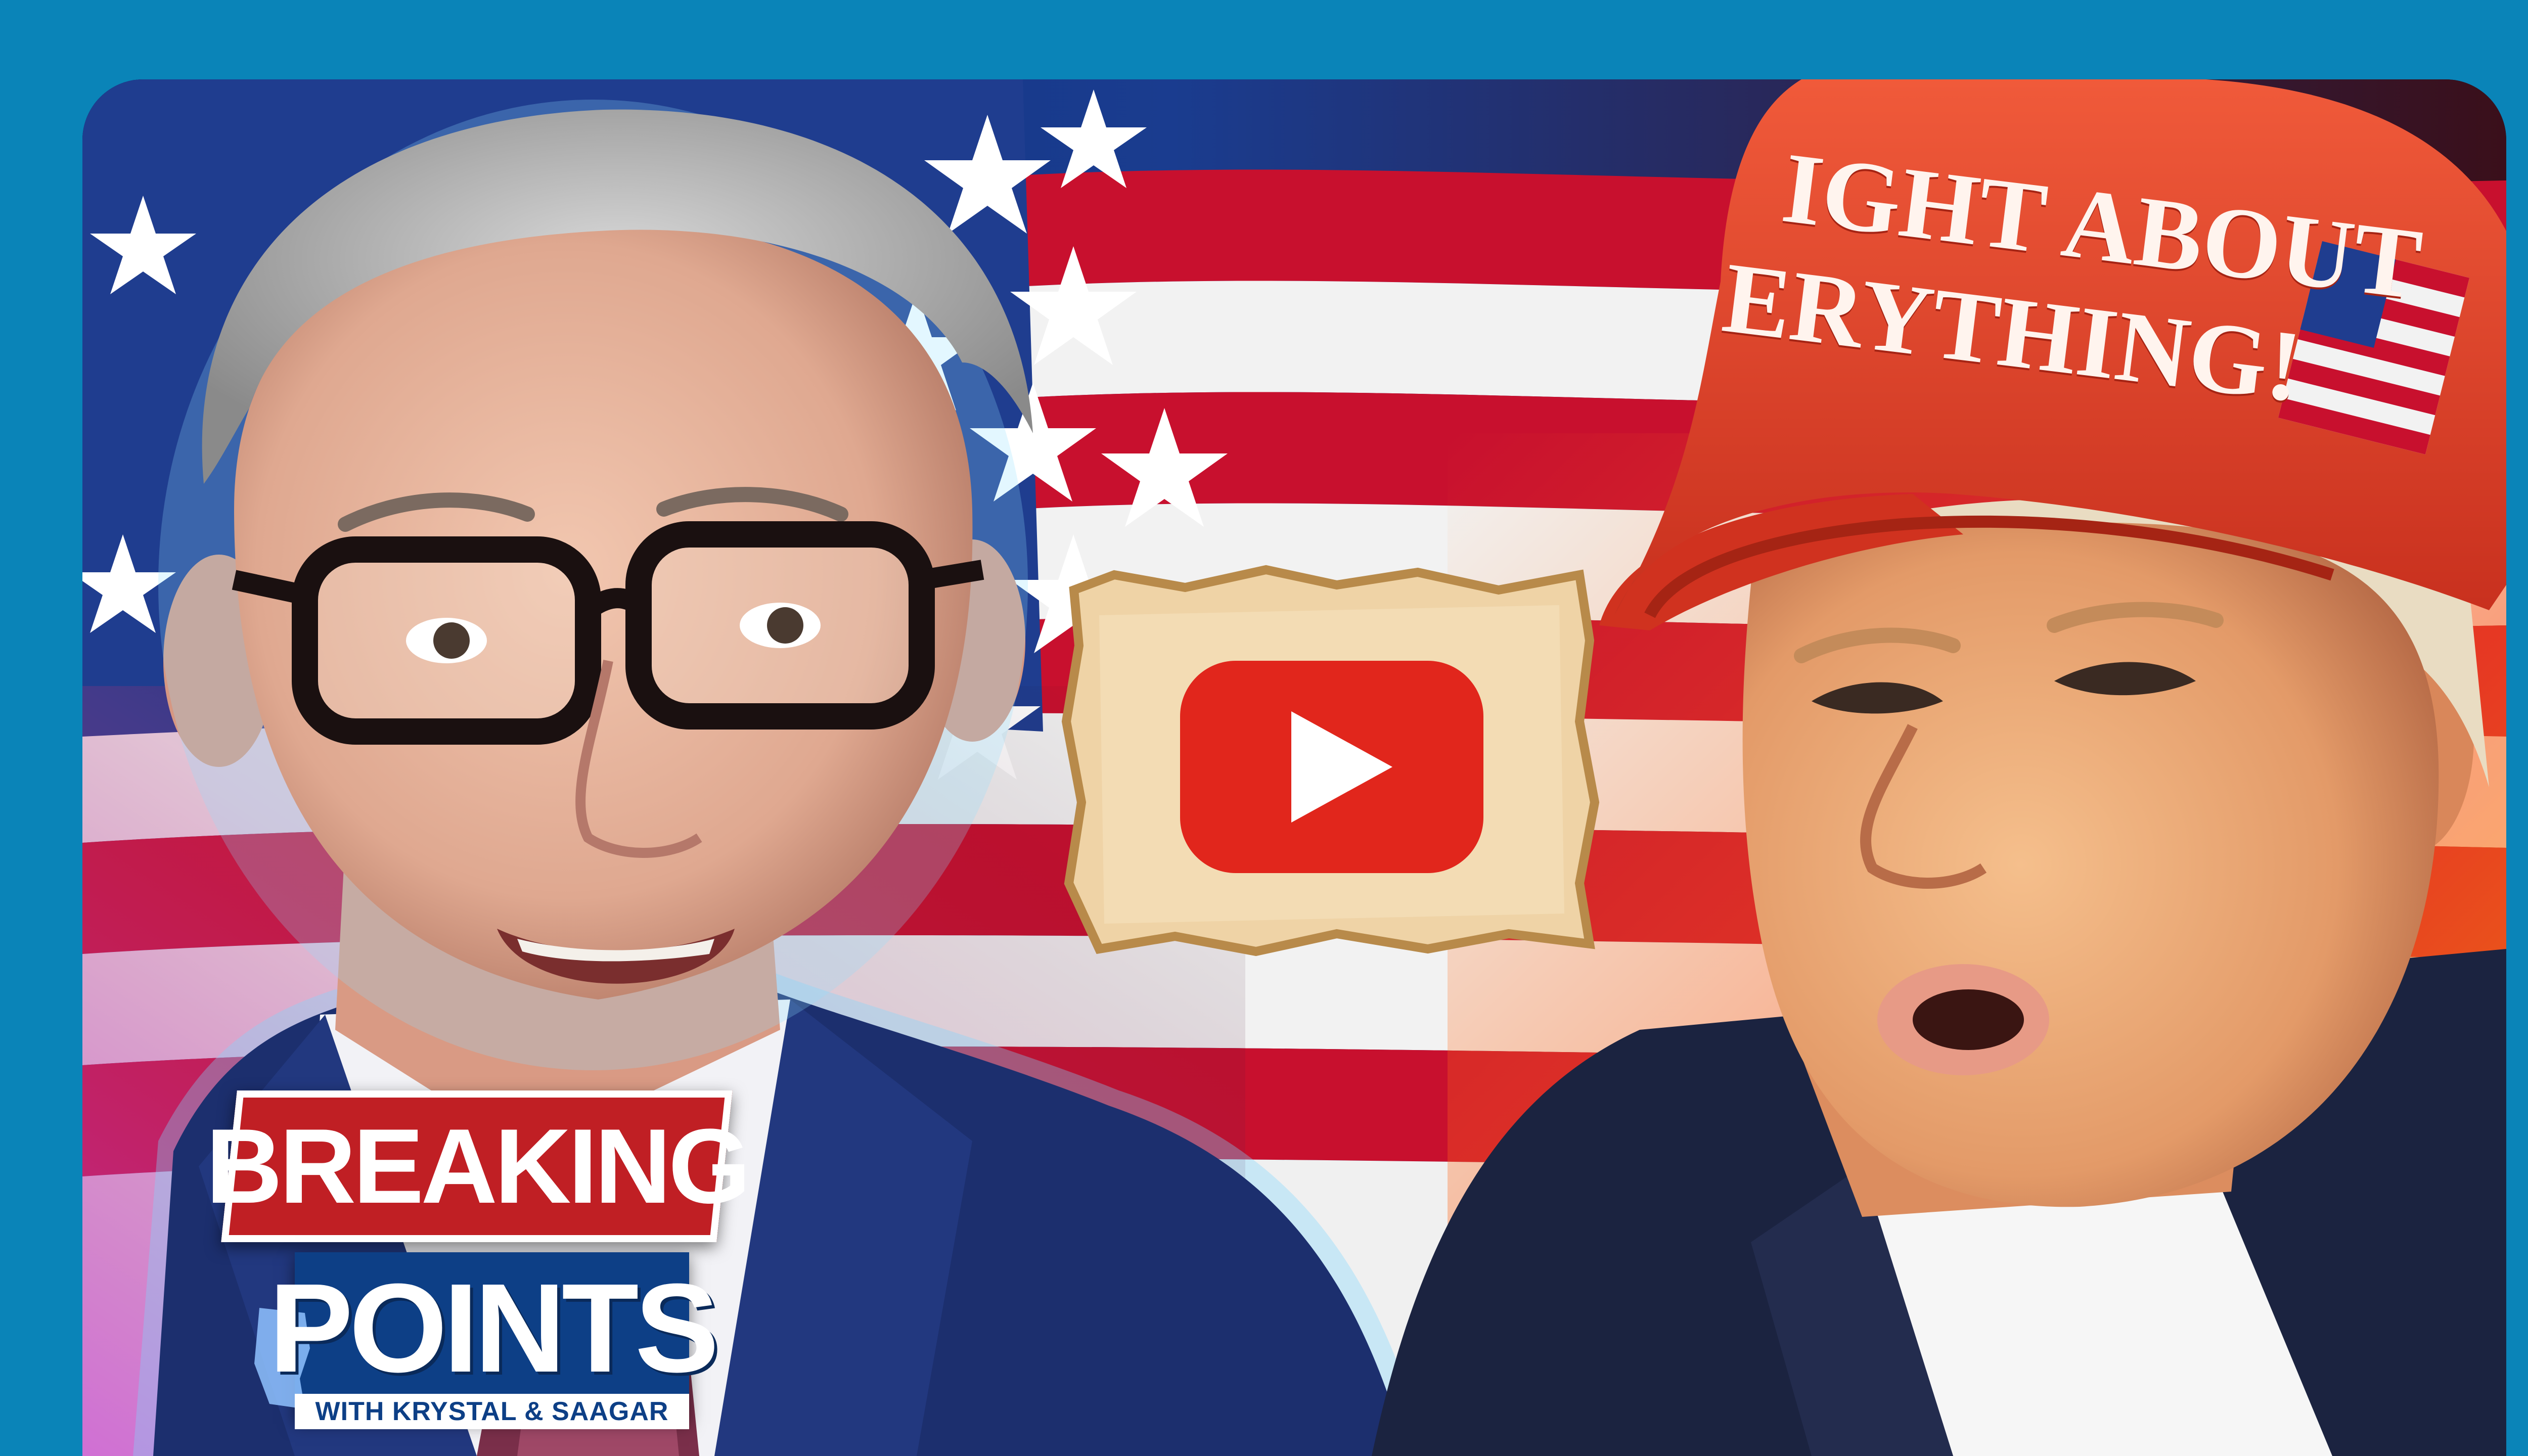 The image size is (2528, 1456). I want to click on breaking-points-logo: BREAKING POINTS WITH KRYSTAL & SAAGAR, so click(459, 1273).